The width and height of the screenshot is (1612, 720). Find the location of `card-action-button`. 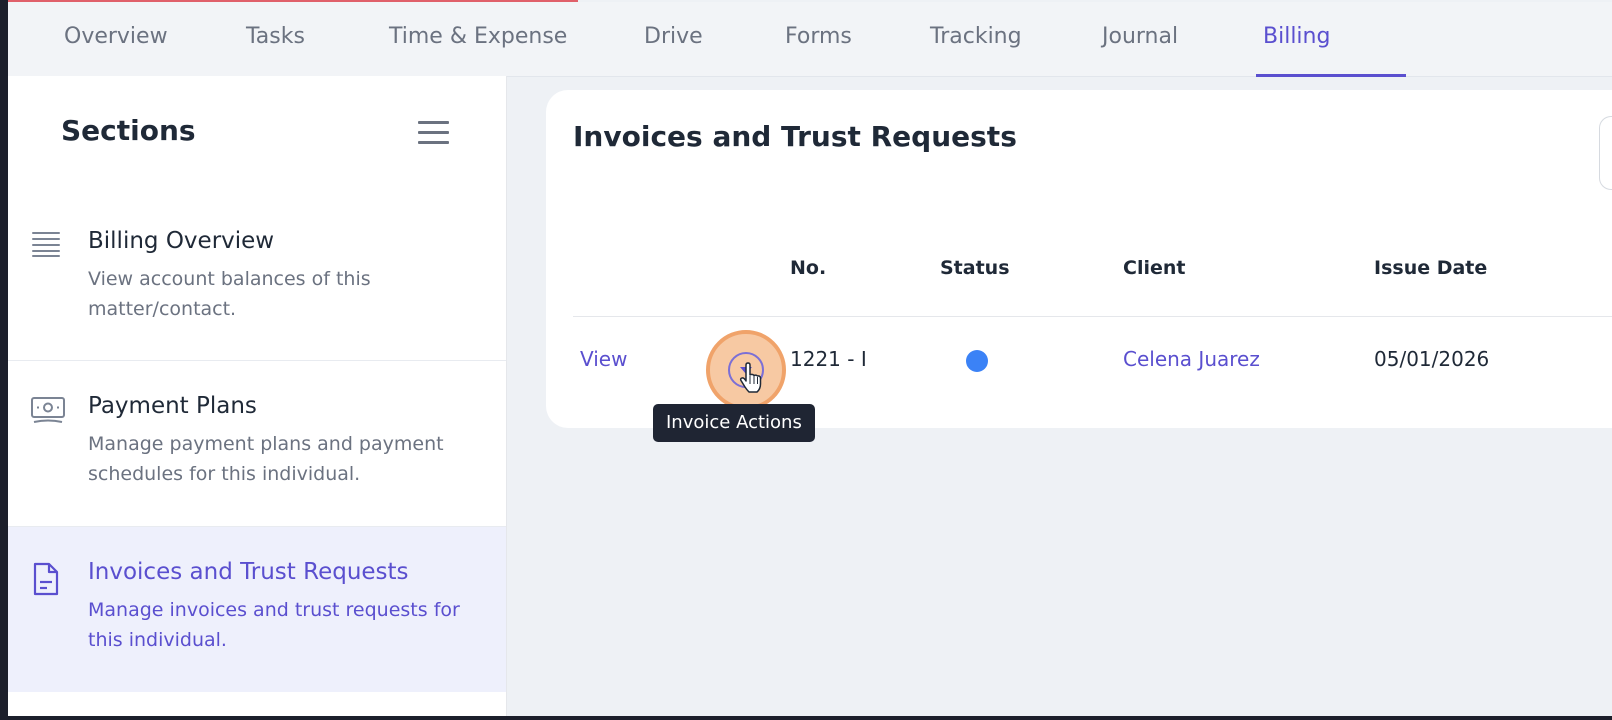

card-action-button is located at coordinates (1605, 153).